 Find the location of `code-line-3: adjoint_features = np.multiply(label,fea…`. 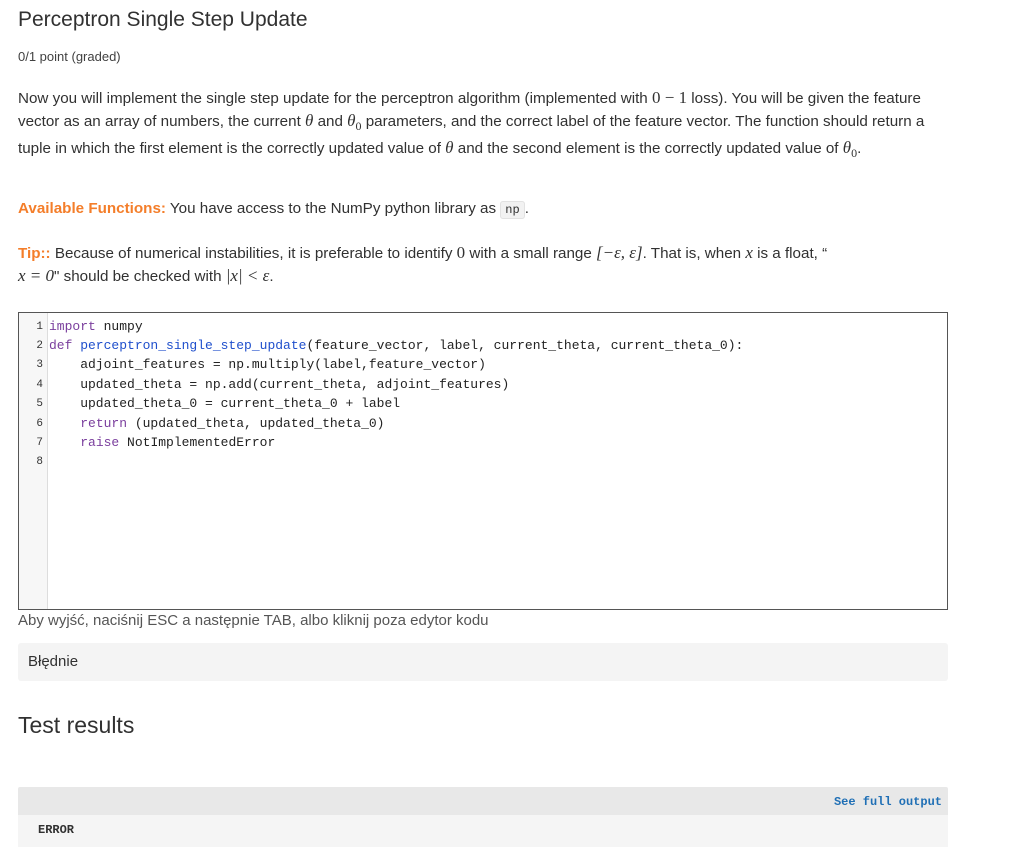

code-line-3: adjoint_features = np.multiply(label,fea… is located at coordinates (267, 365).